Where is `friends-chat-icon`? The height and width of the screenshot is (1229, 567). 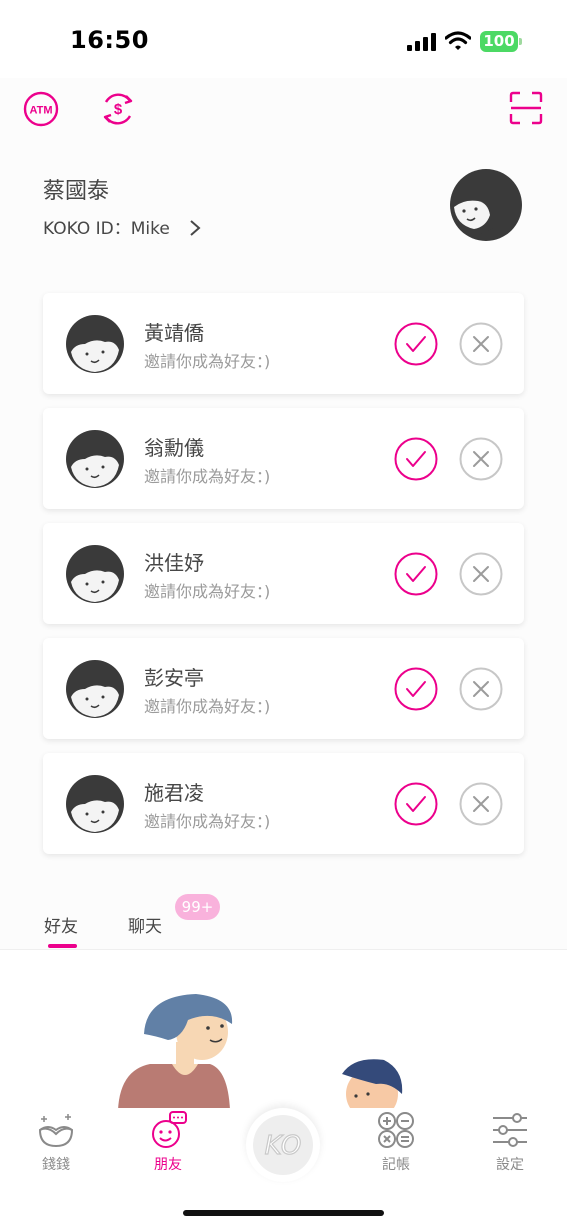 friends-chat-icon is located at coordinates (169, 1129).